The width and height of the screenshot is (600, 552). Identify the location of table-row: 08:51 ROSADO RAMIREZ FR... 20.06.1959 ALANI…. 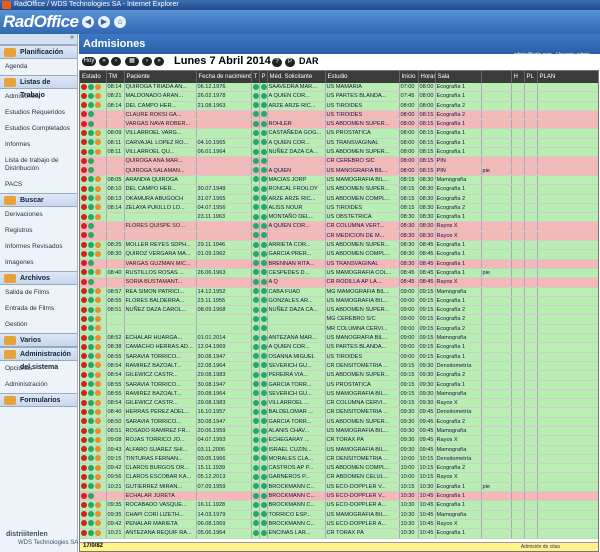
(339, 431).